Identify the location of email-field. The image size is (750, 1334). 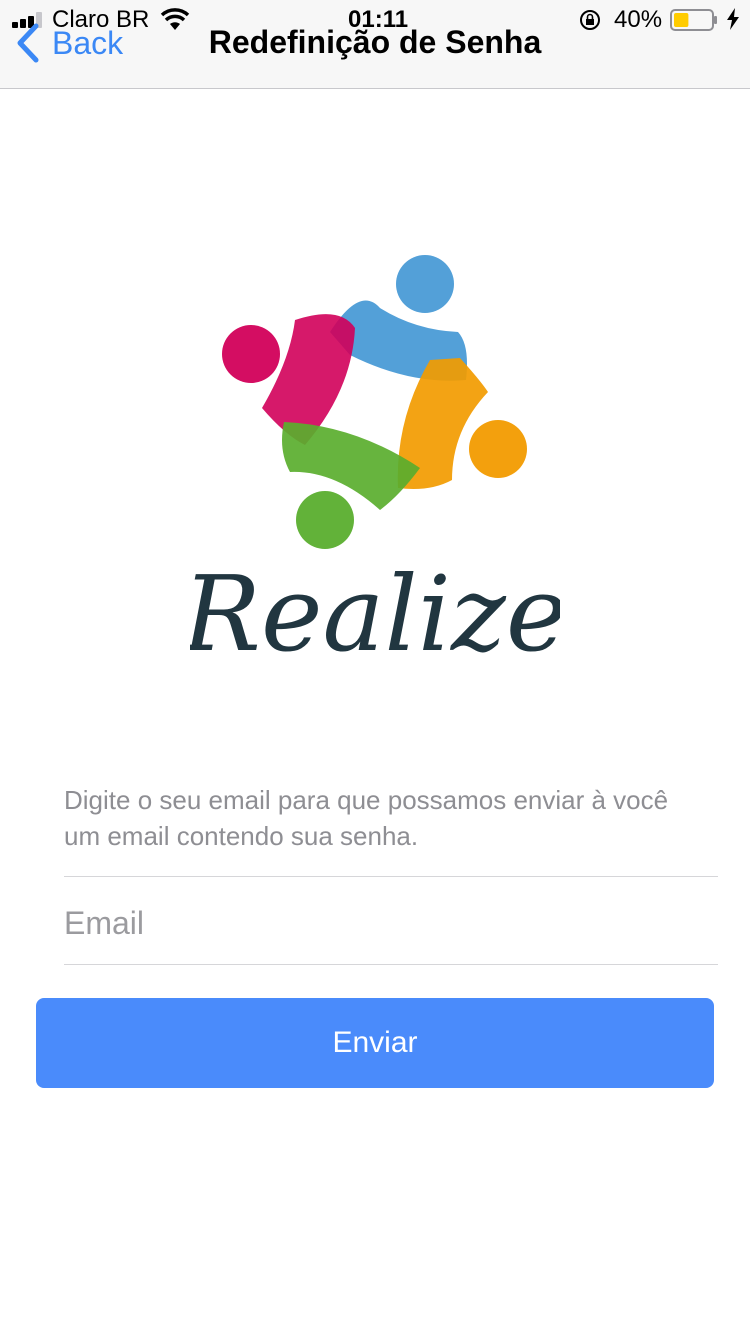
(384, 923).